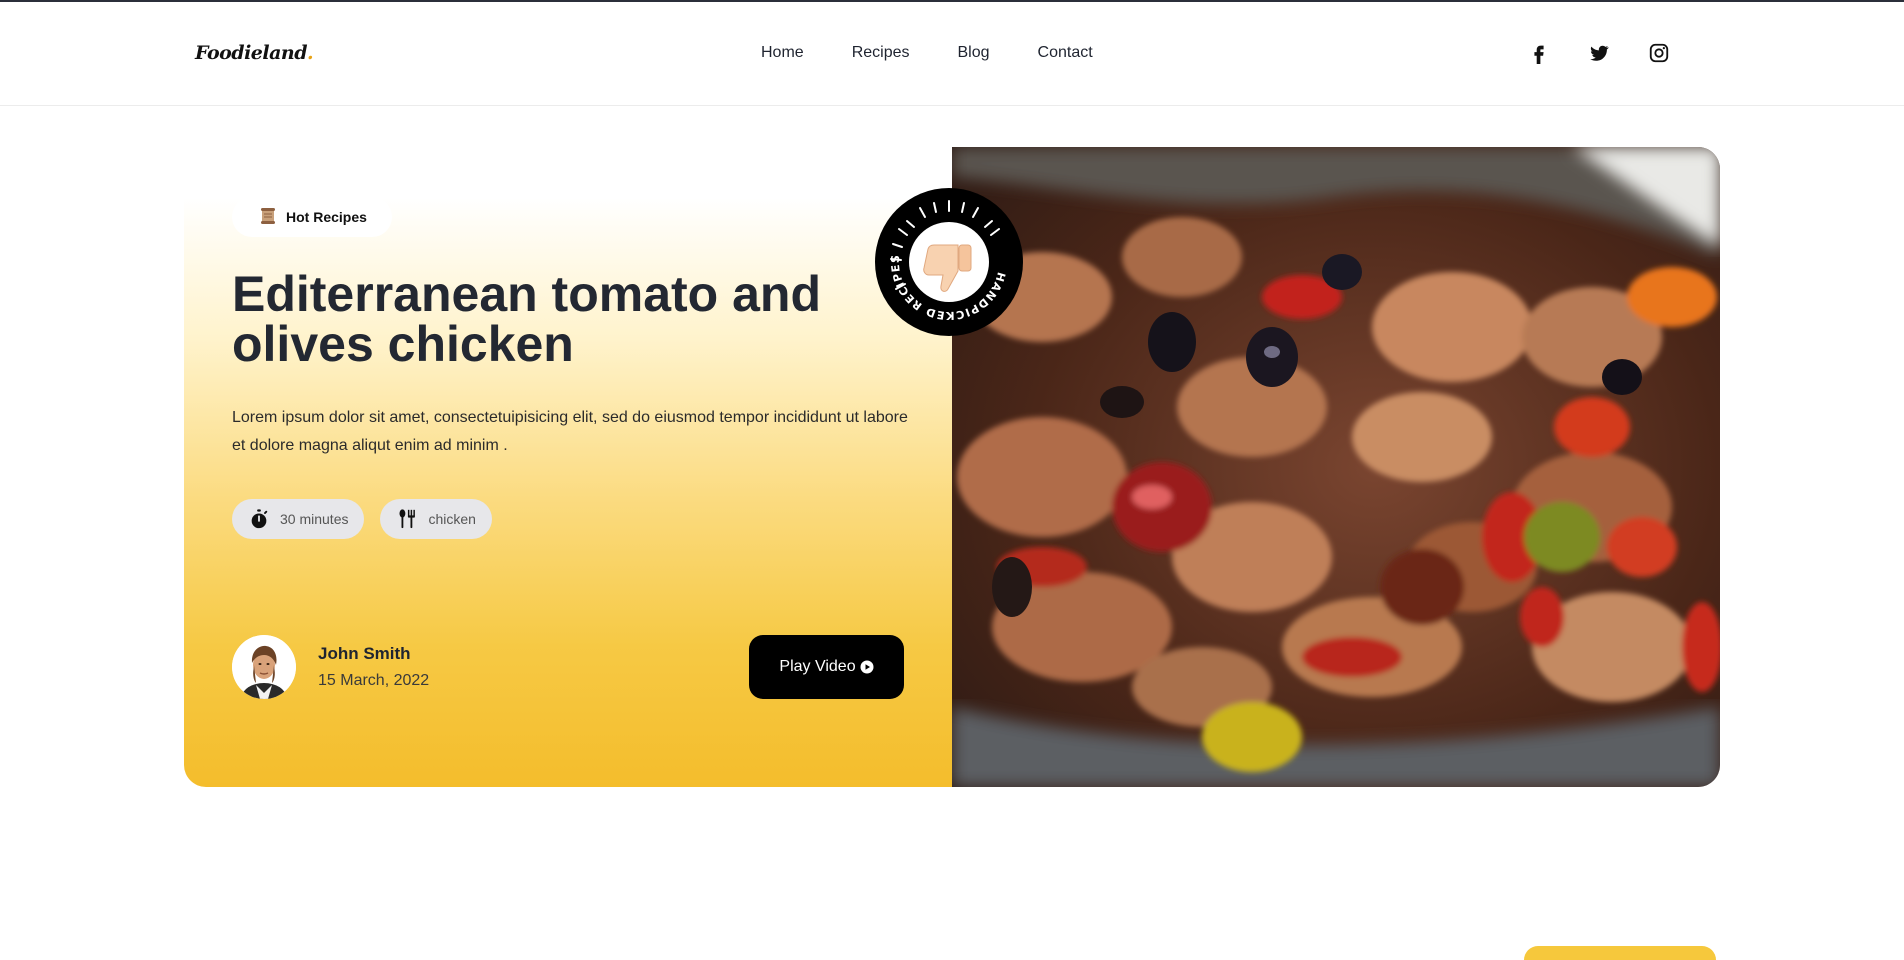  I want to click on social-links, so click(1599, 53).